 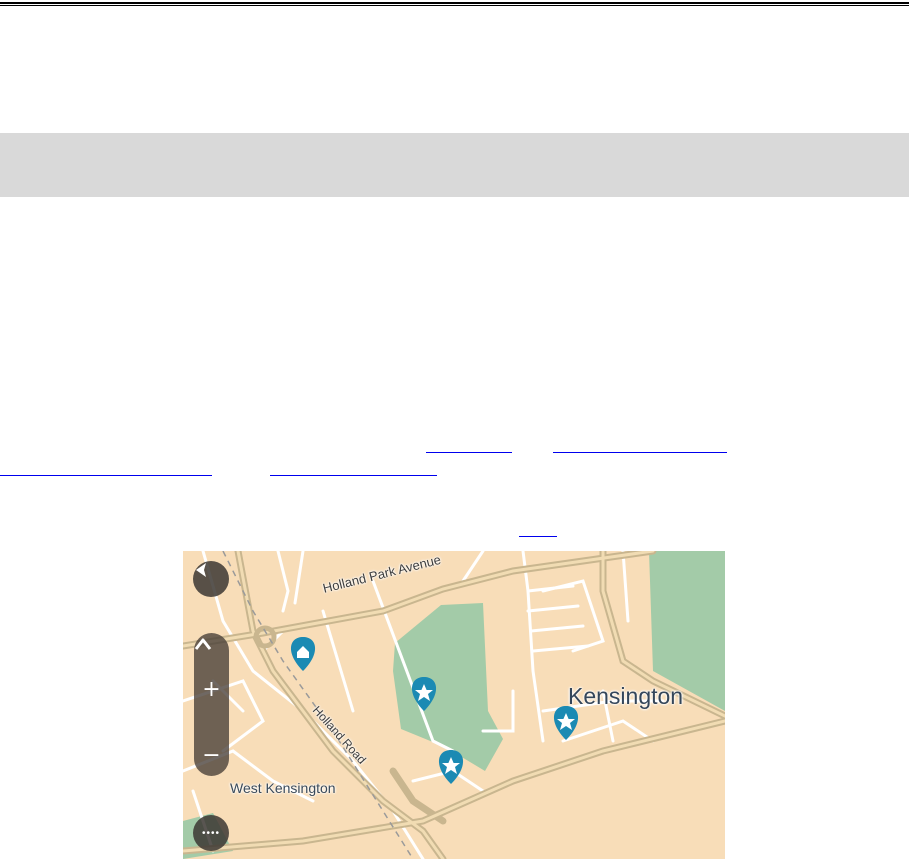 I want to click on top-rule, so click(x=454, y=4).